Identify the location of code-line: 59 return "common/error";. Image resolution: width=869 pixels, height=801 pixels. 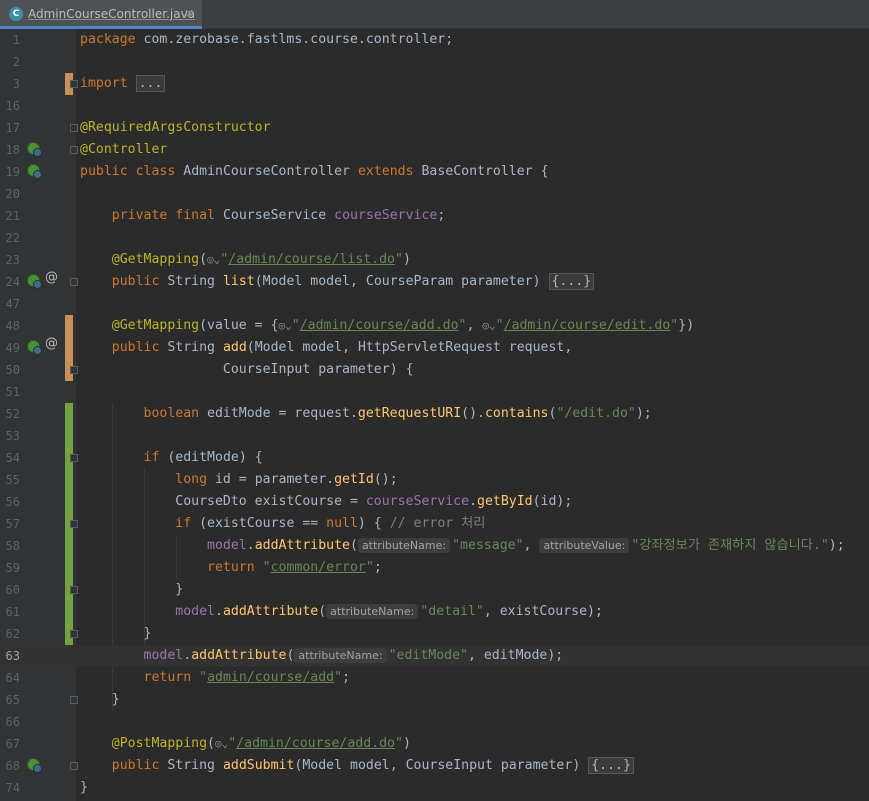
(434, 568).